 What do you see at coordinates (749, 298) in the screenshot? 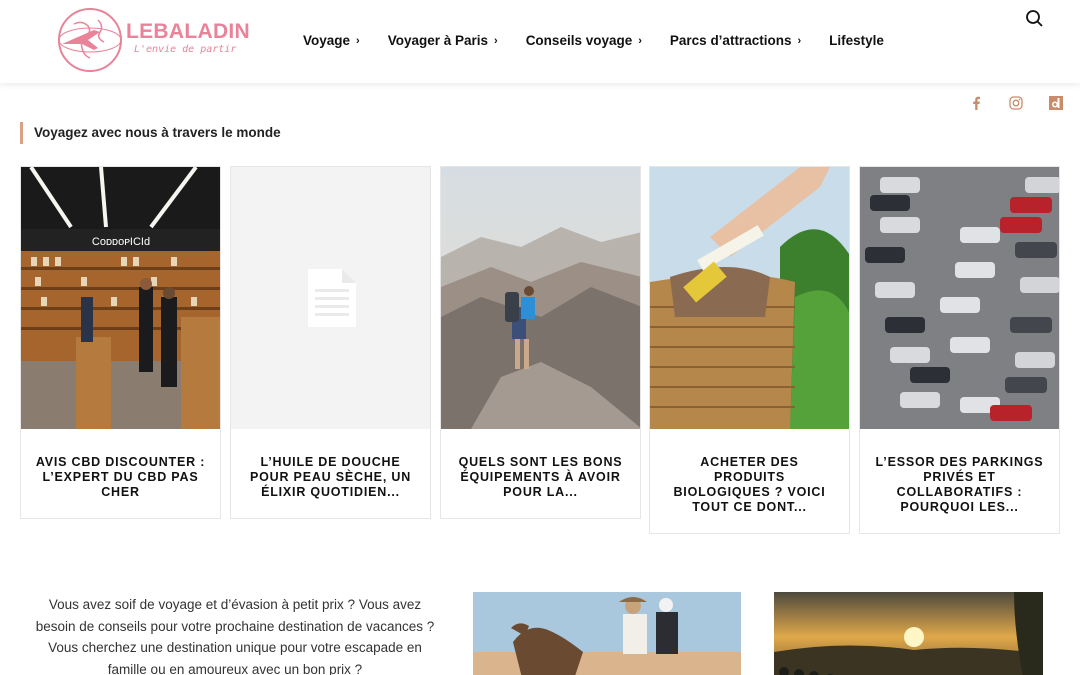
I see `article-thumbnail-basket` at bounding box center [749, 298].